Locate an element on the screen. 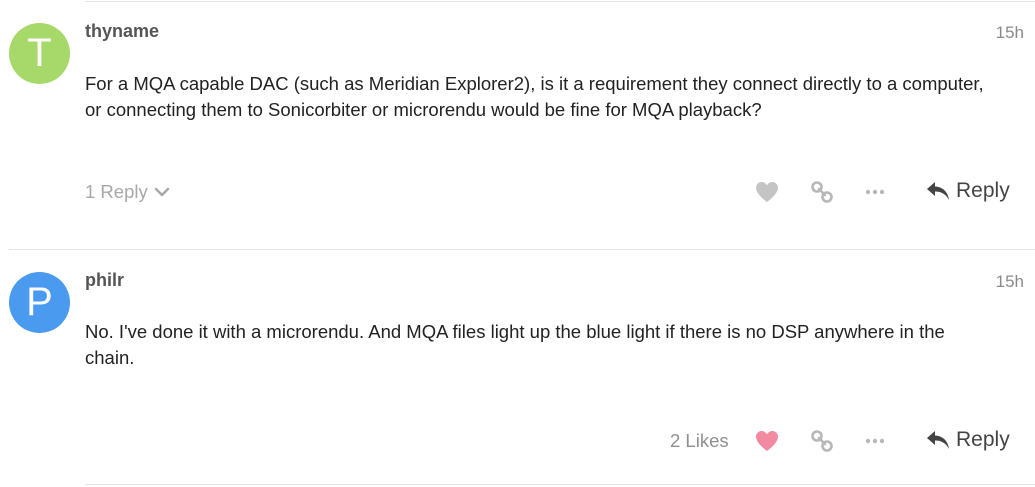  post-body-line: chain. is located at coordinates (110, 357).